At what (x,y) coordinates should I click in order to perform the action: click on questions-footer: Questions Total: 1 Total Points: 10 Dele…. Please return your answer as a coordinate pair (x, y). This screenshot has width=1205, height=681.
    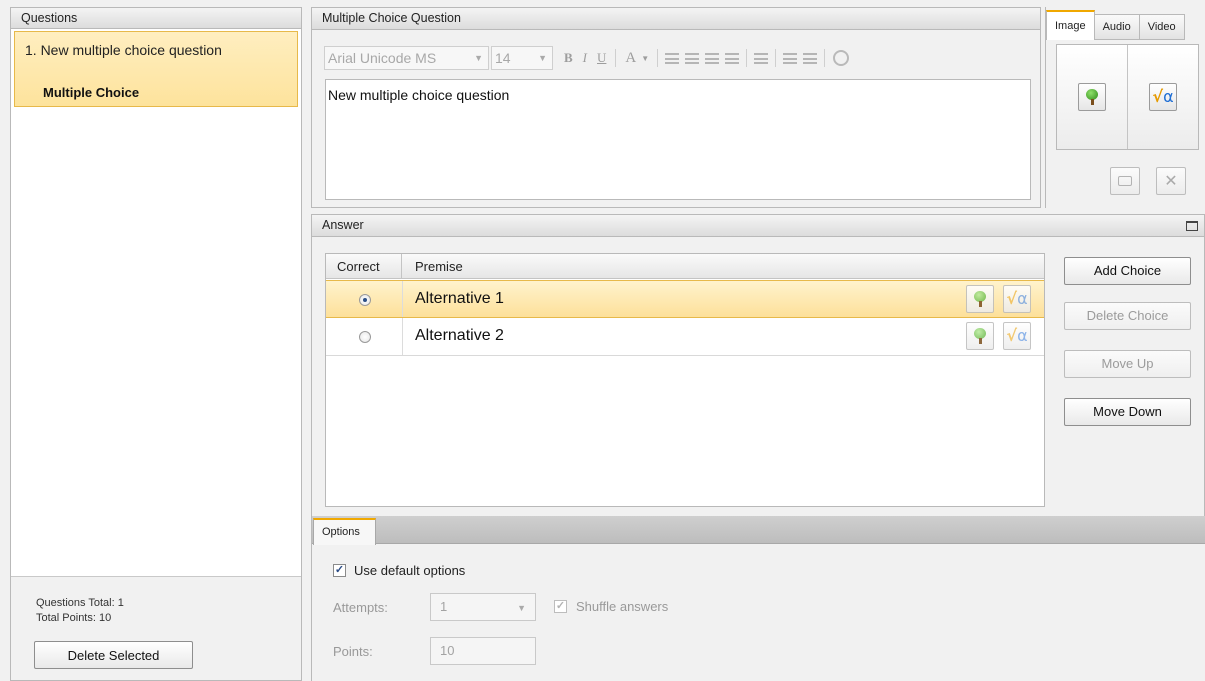
    Looking at the image, I should click on (156, 628).